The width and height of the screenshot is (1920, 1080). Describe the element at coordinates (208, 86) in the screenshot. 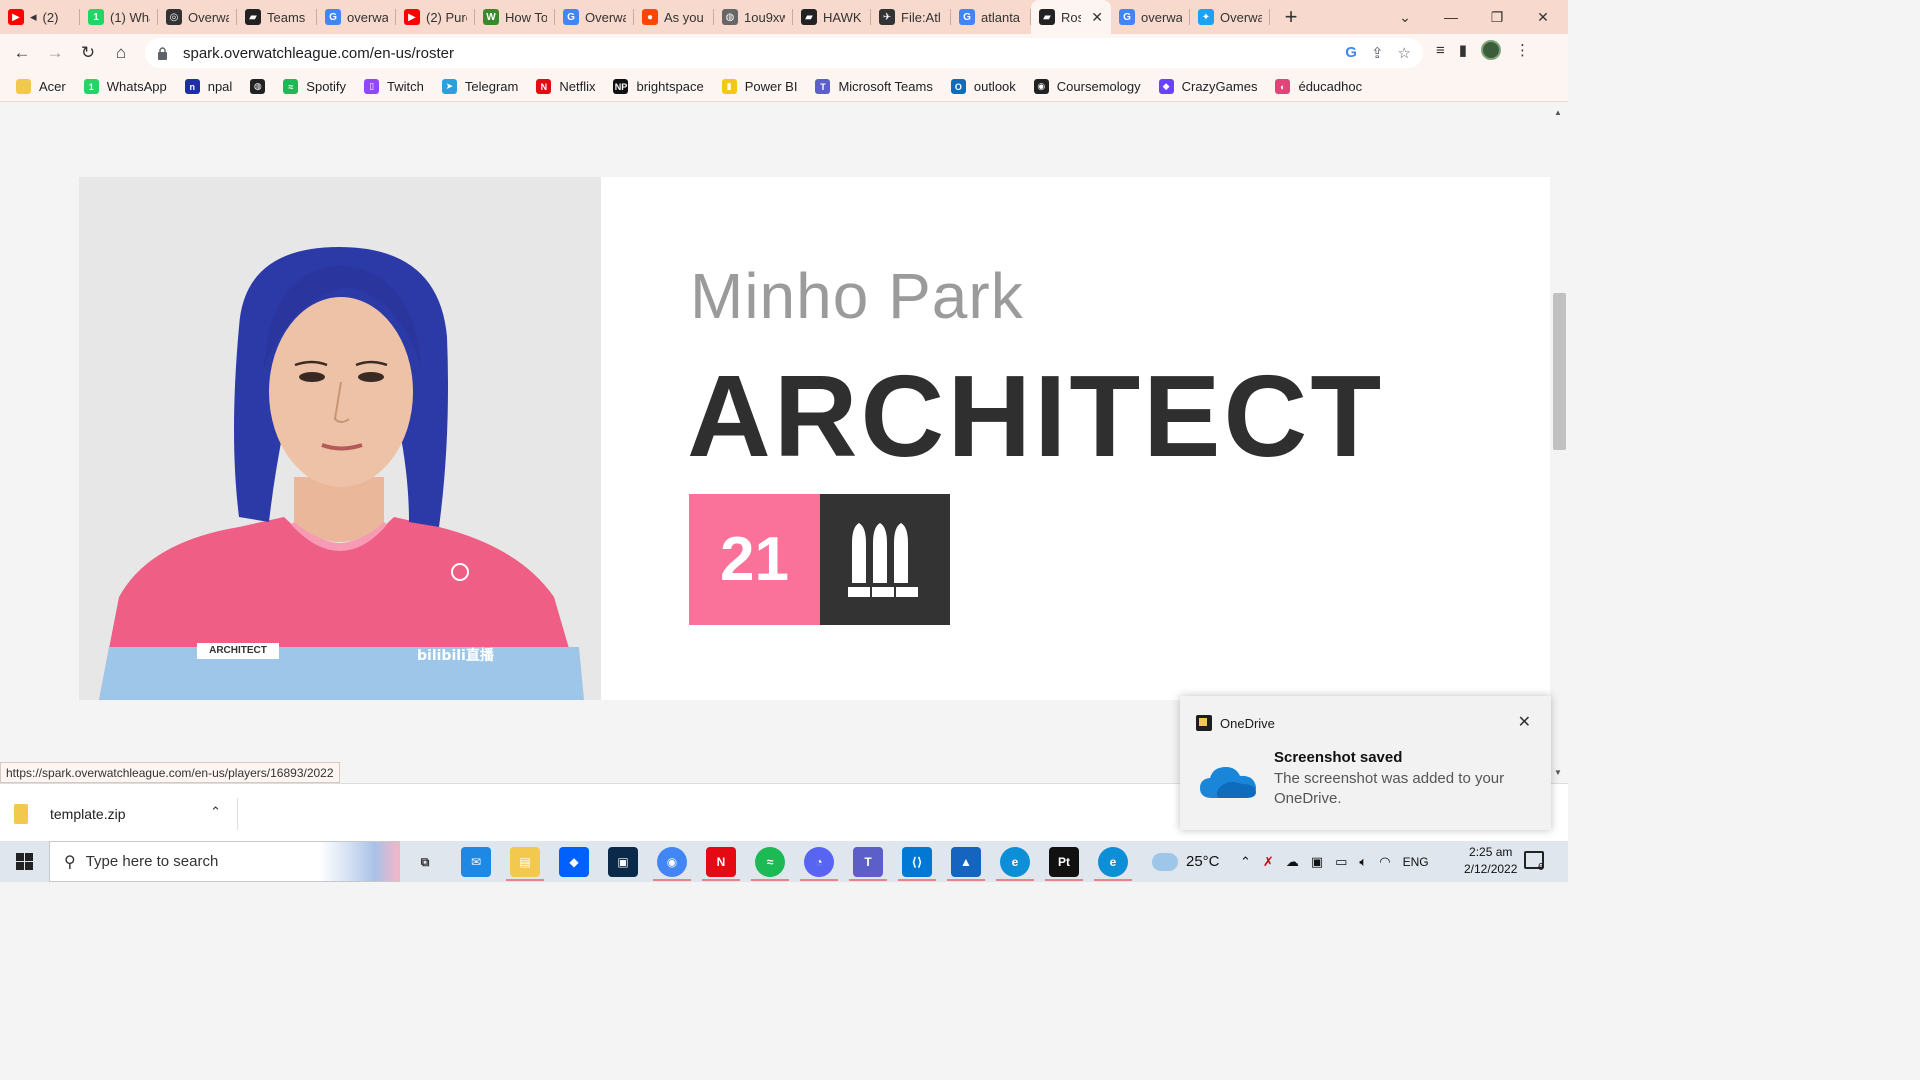

I see `bookmark-2: n npal` at that location.